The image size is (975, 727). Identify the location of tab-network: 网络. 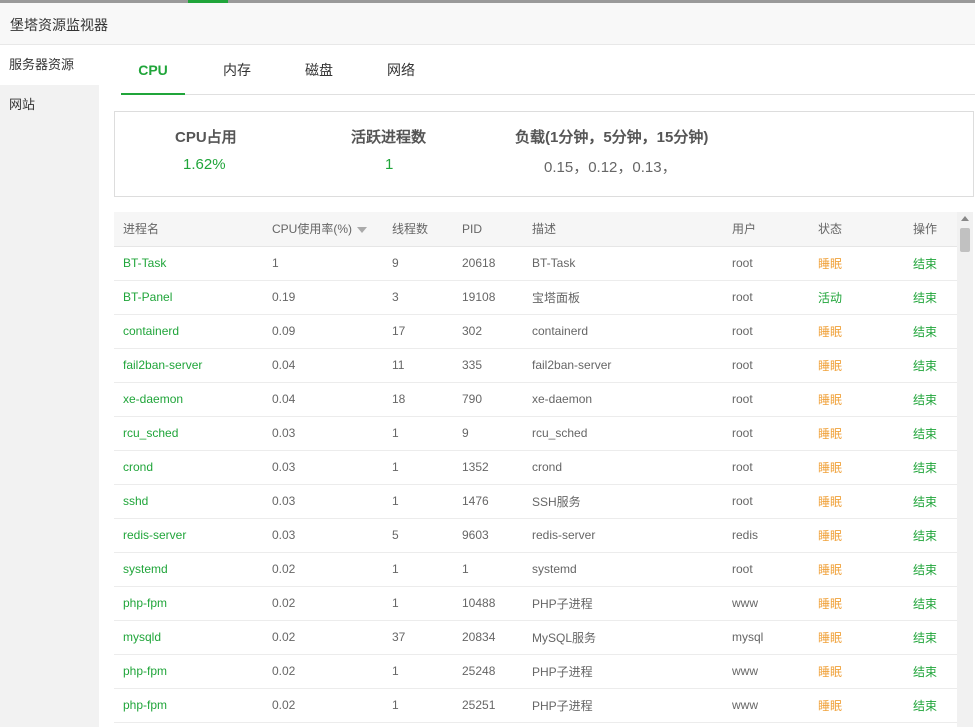
(401, 70).